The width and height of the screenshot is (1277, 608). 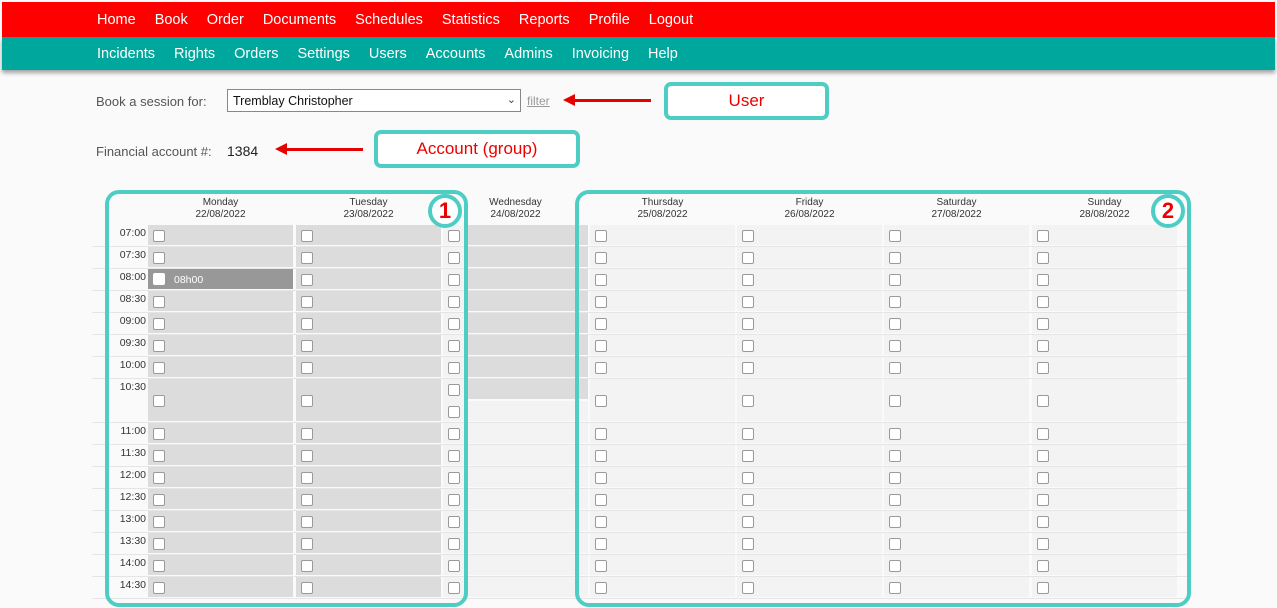 What do you see at coordinates (671, 20) in the screenshot?
I see `nav-logout: Logout` at bounding box center [671, 20].